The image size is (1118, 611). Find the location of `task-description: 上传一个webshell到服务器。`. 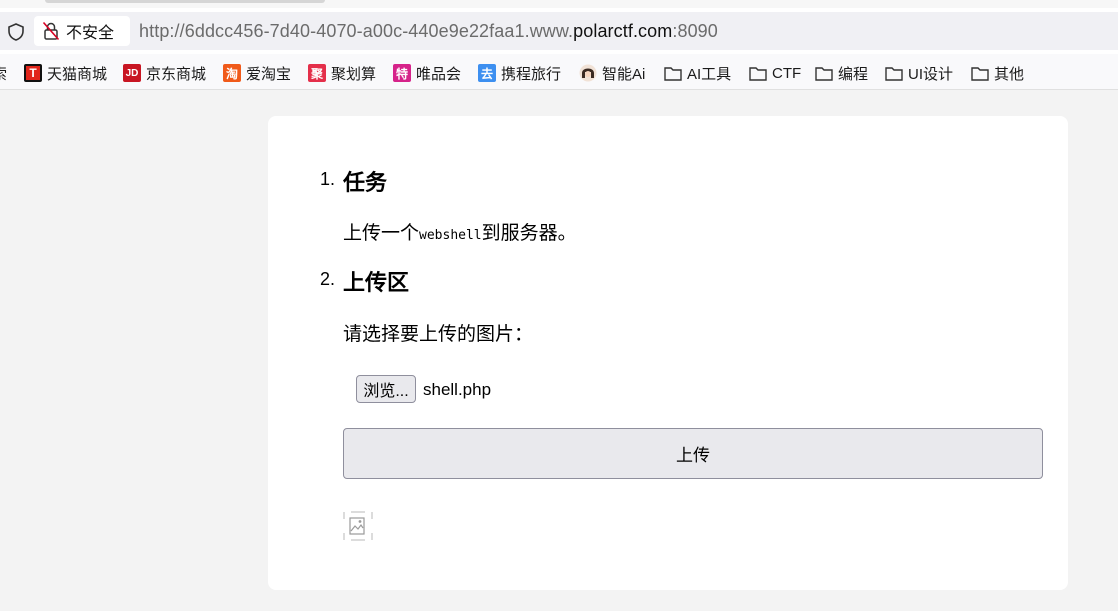

task-description: 上传一个webshell到服务器。 is located at coordinates (460, 231).